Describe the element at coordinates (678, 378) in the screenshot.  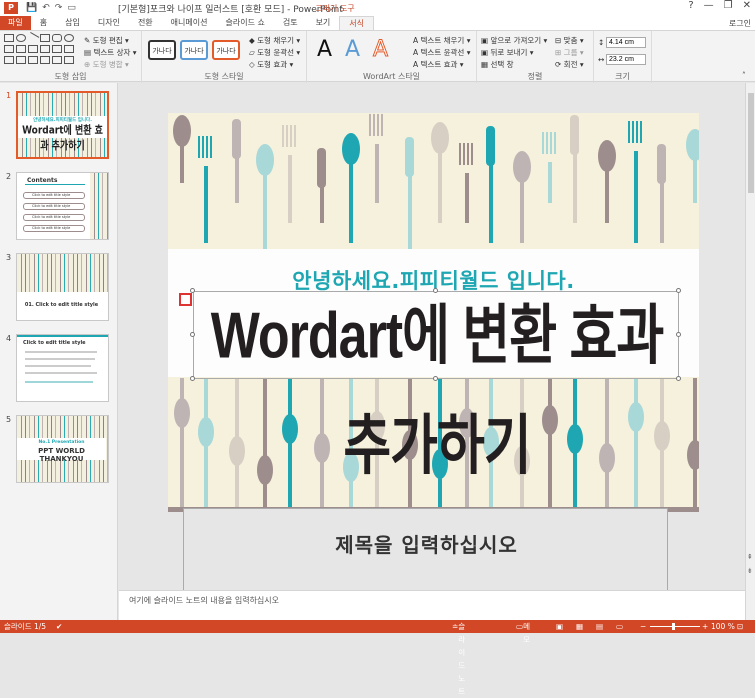
I see `resize-handle-br` at that location.